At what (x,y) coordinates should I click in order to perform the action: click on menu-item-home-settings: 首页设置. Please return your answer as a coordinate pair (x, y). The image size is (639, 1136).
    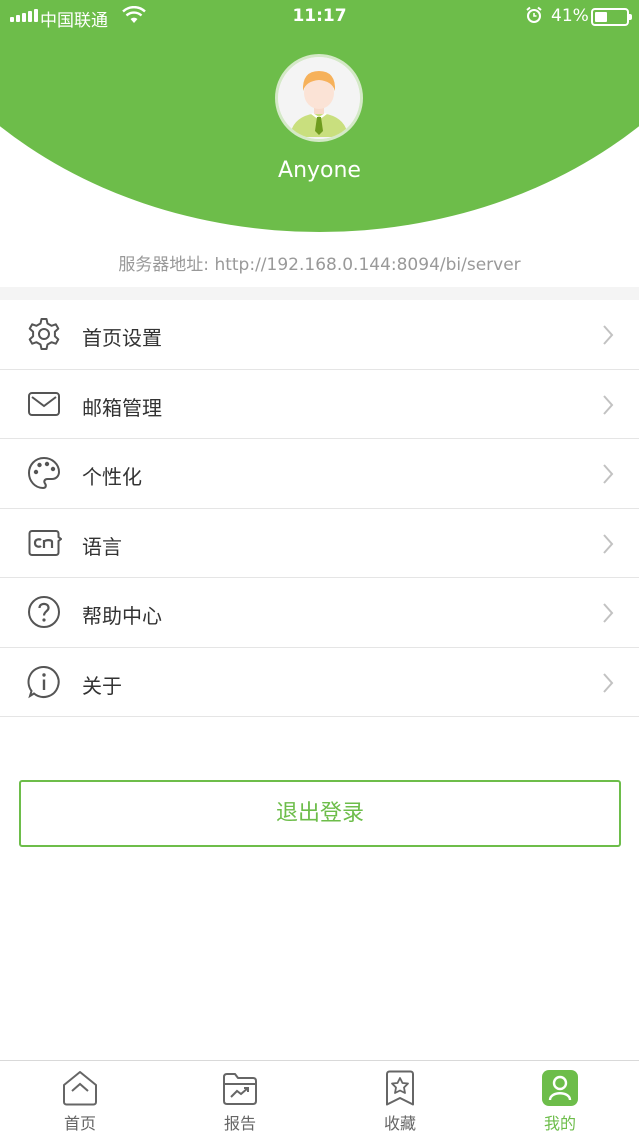
    Looking at the image, I should click on (319, 335).